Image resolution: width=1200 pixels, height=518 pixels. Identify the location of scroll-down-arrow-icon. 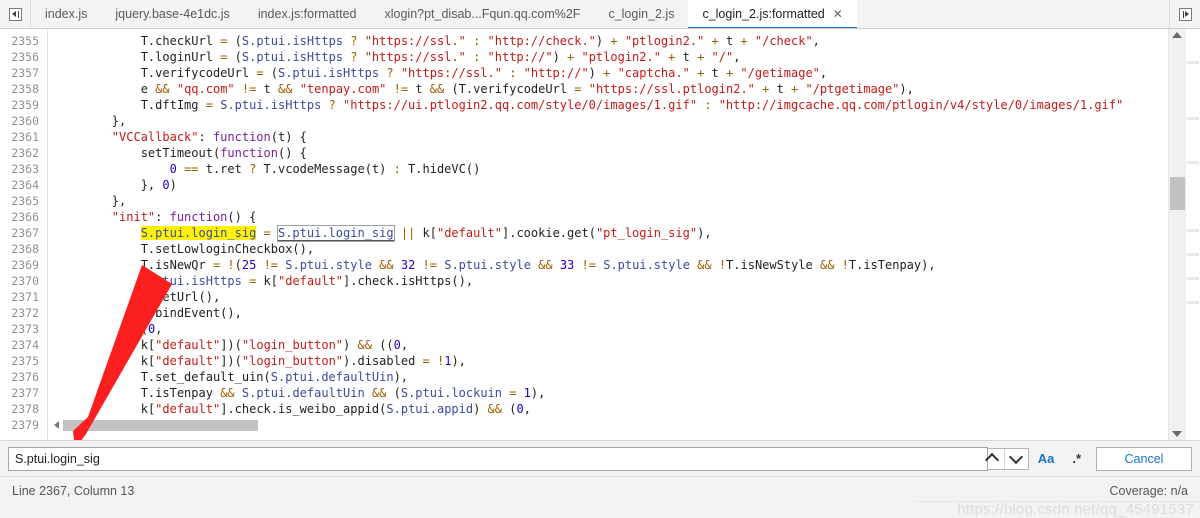
(1177, 434).